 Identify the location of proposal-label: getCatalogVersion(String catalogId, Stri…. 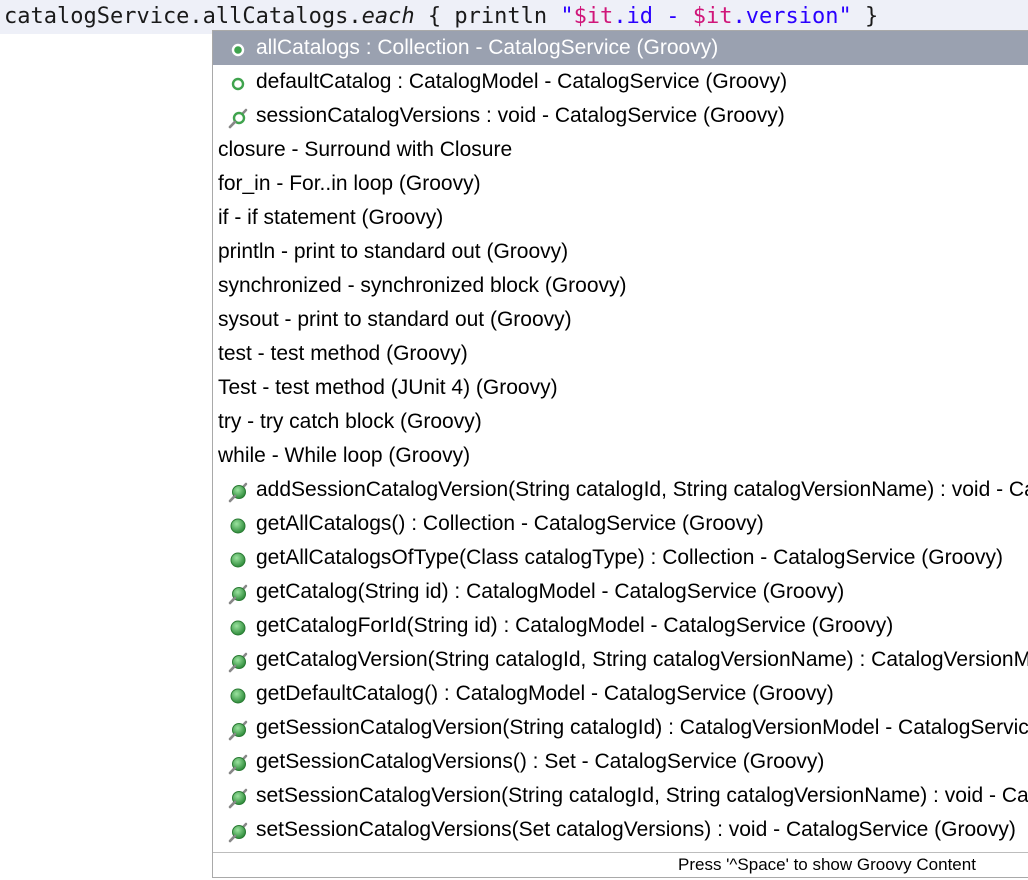
(642, 659).